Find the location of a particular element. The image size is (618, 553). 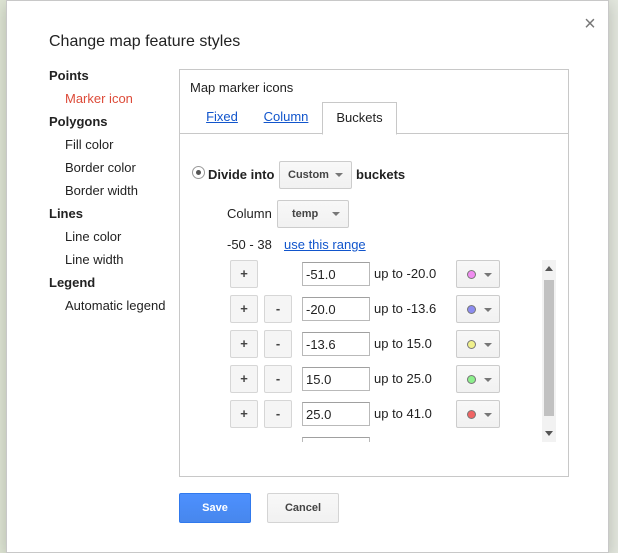

divide-label: Divide into is located at coordinates (241, 174).